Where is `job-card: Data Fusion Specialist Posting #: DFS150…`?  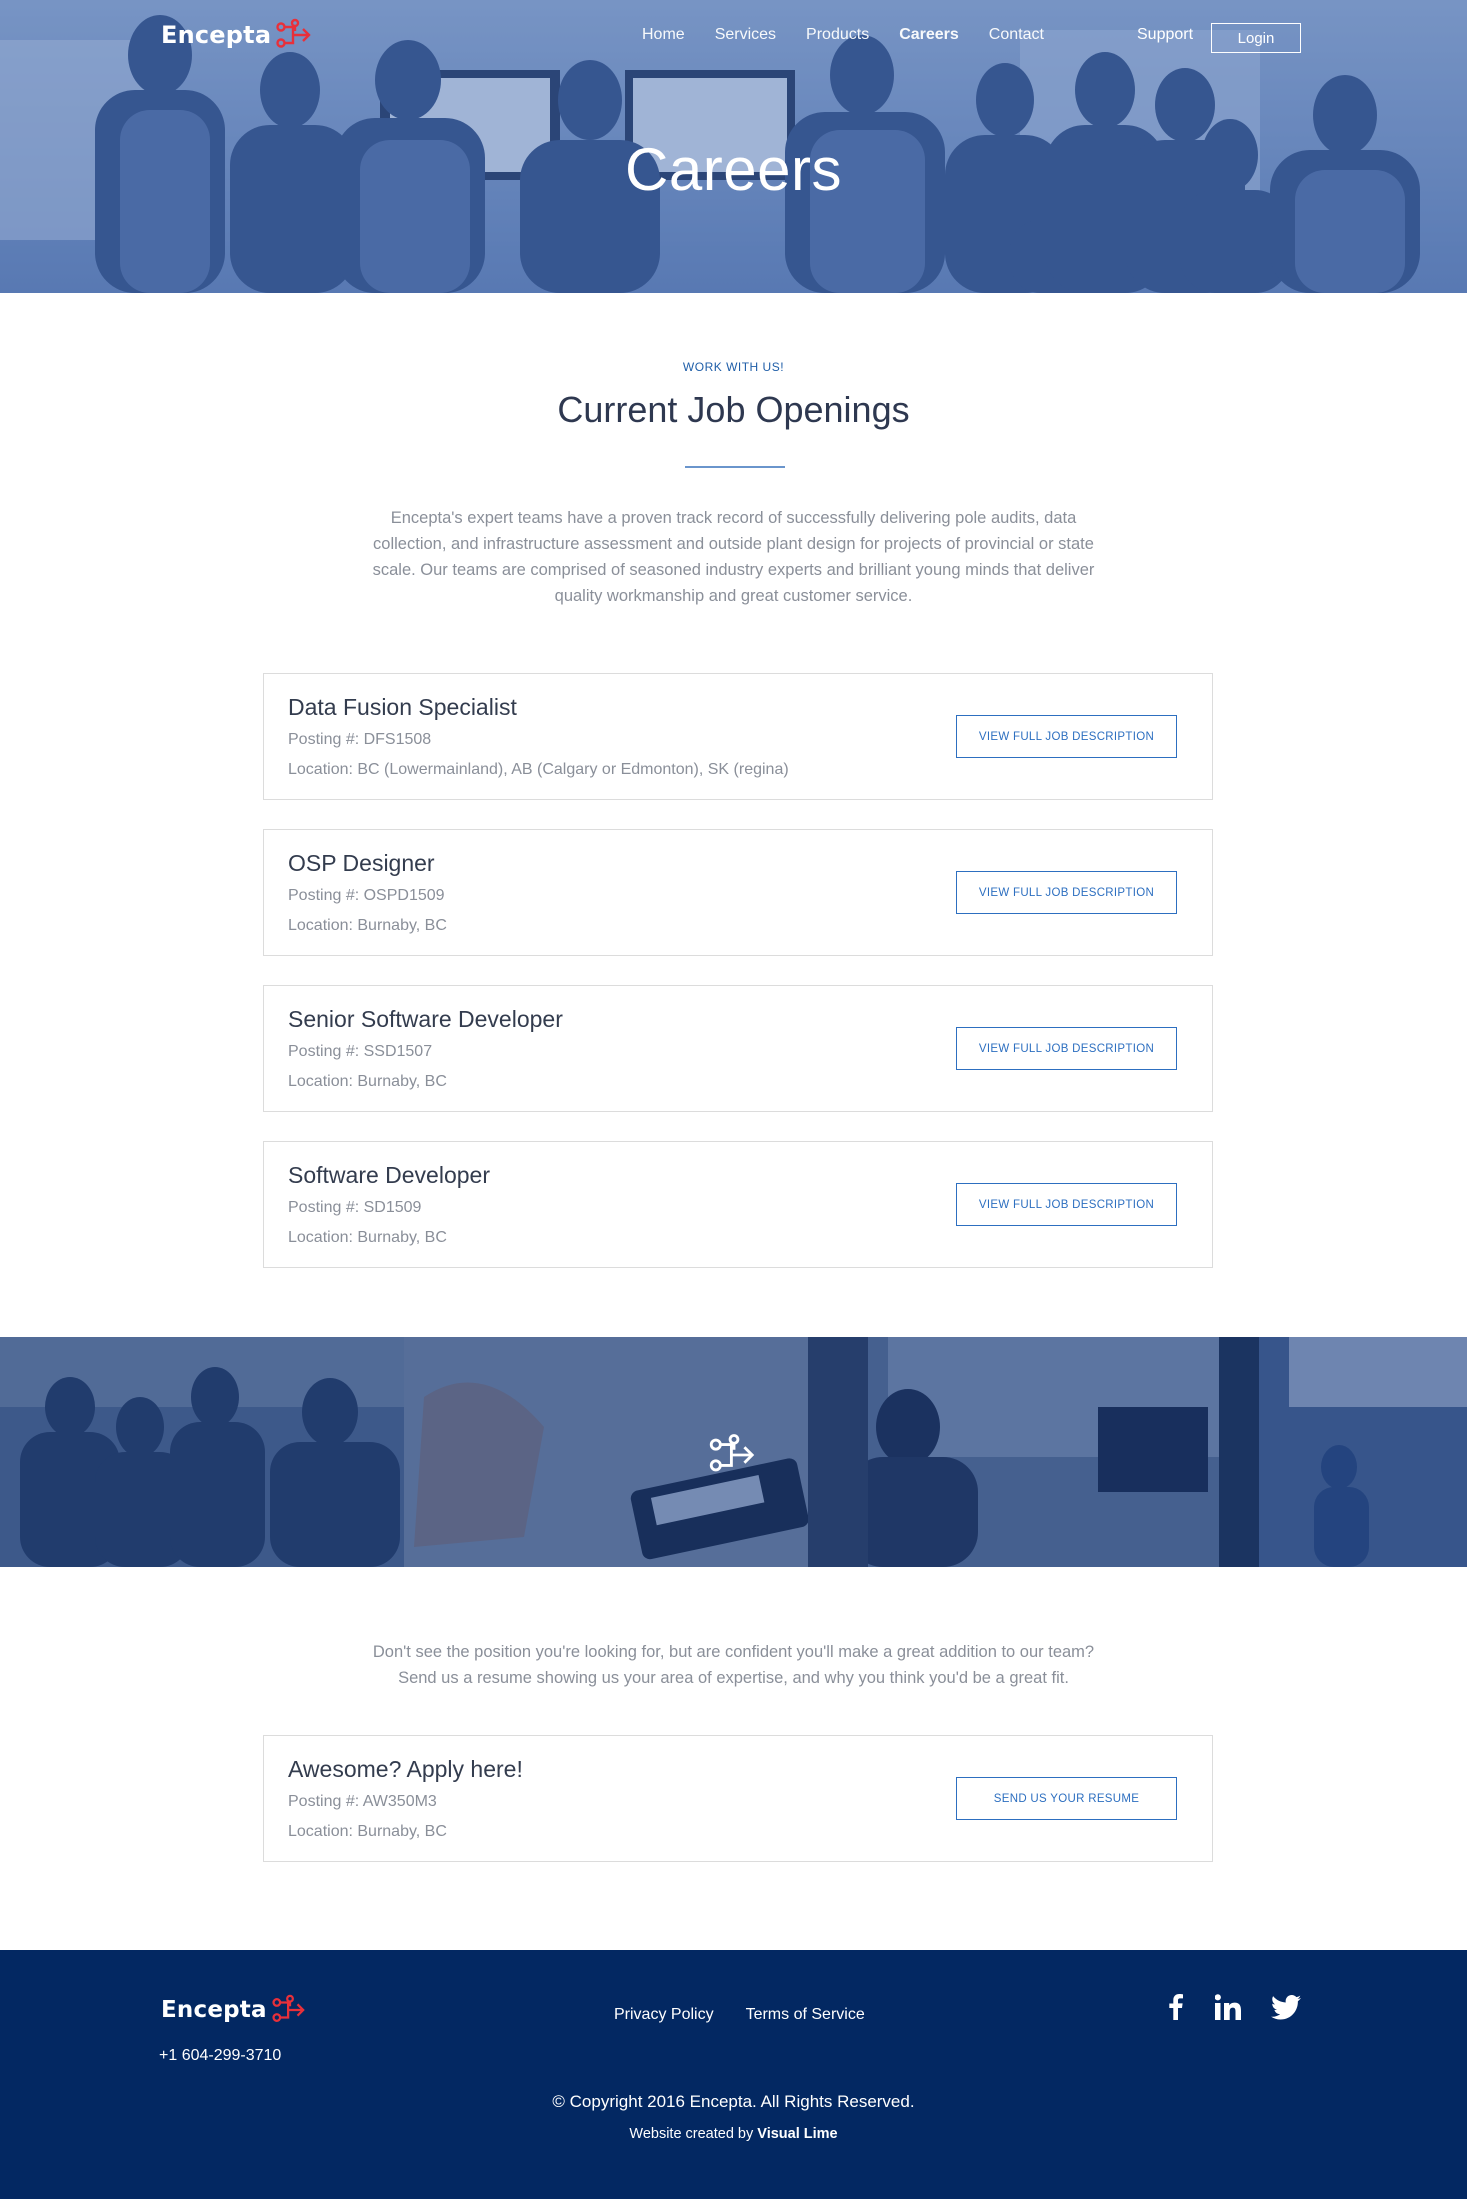 job-card: Data Fusion Specialist Posting #: DFS150… is located at coordinates (738, 736).